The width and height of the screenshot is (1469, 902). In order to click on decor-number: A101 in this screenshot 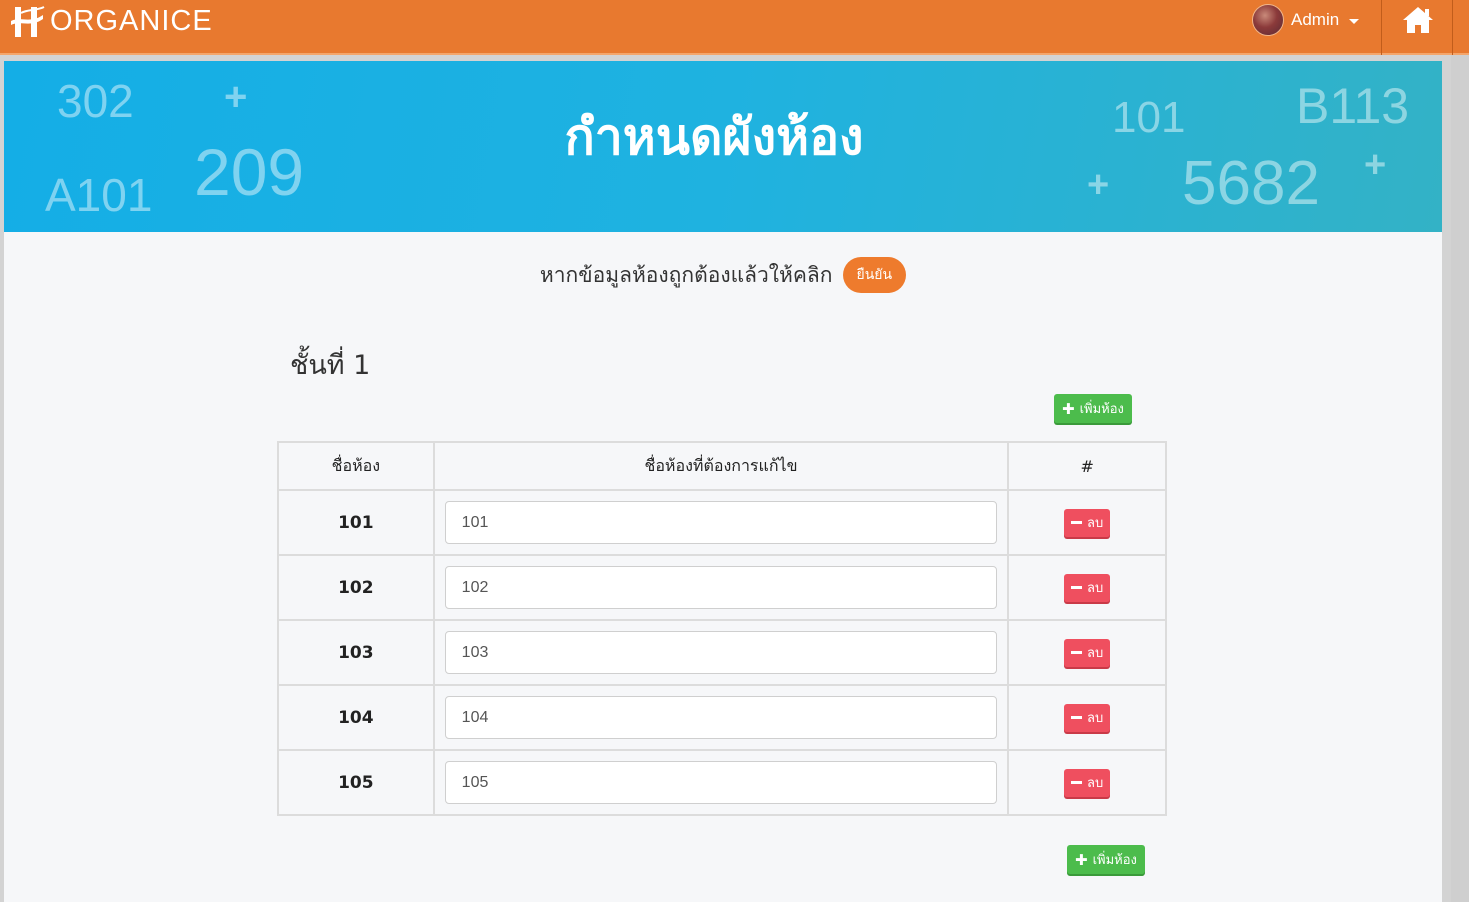, I will do `click(99, 195)`.